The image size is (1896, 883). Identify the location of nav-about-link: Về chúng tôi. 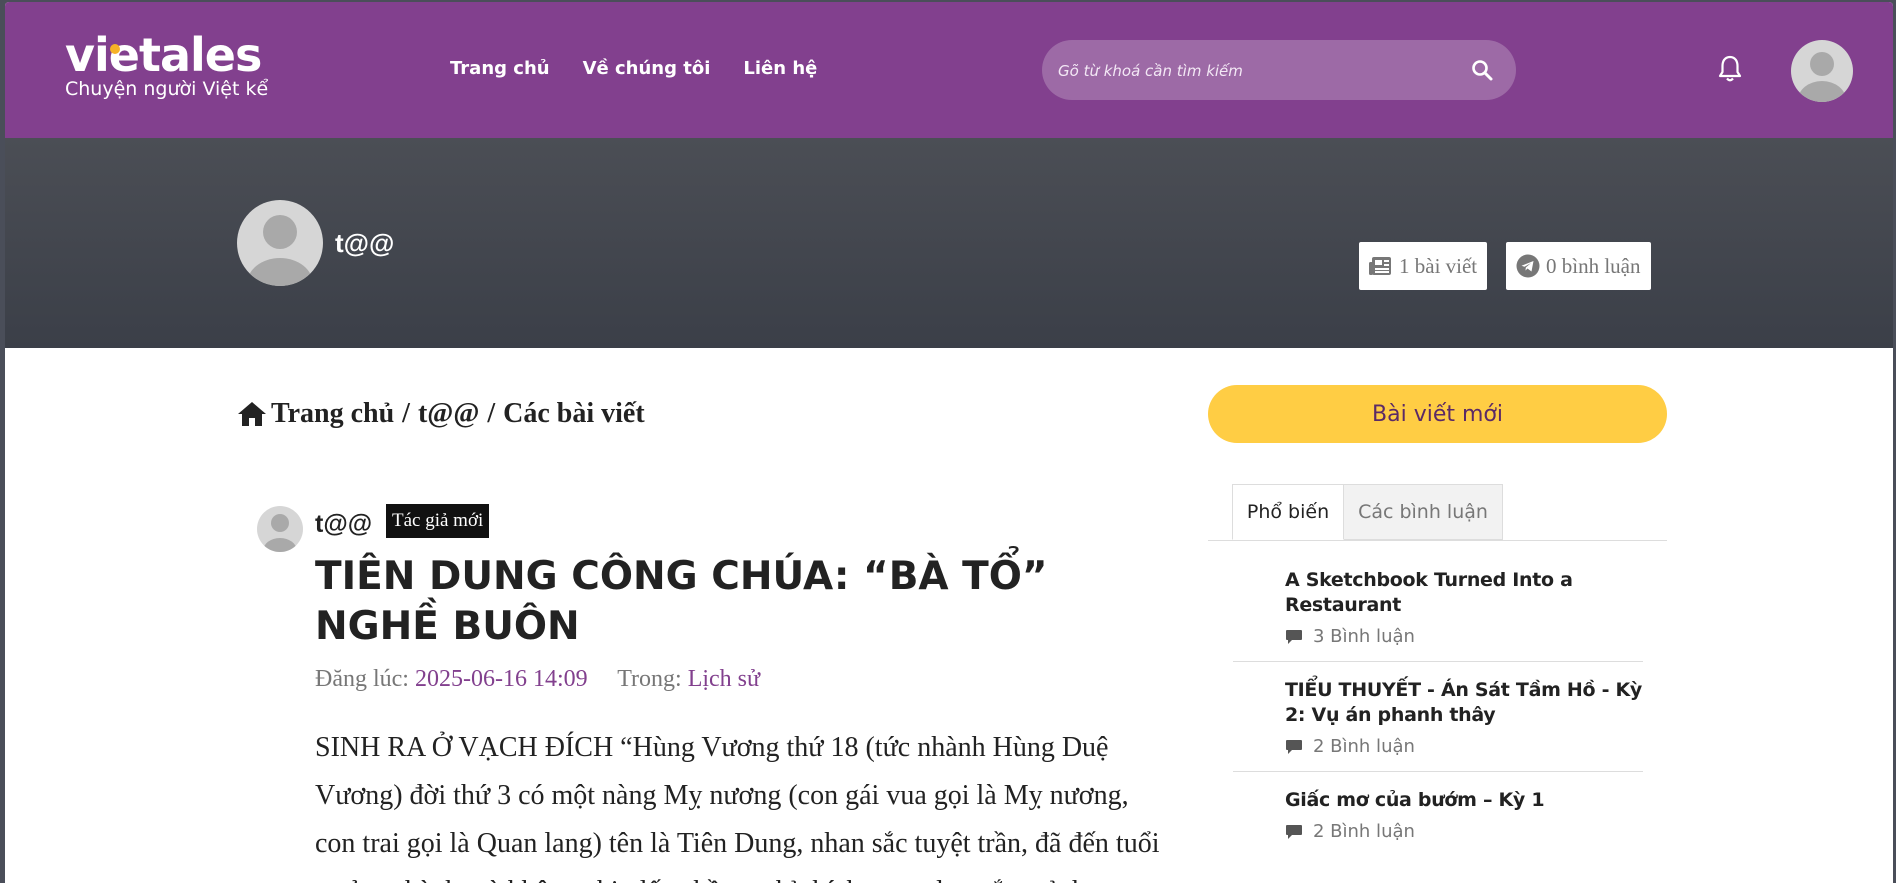
(647, 68).